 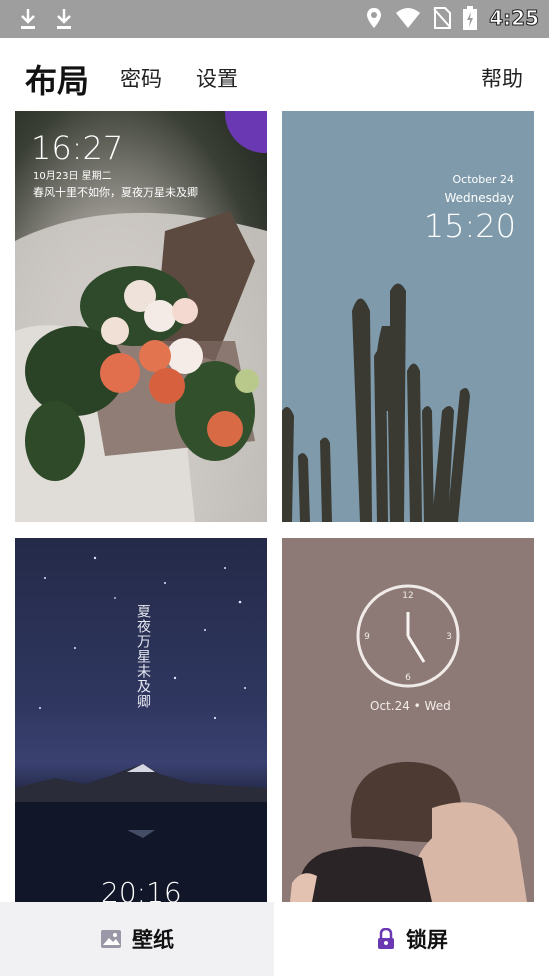 I want to click on card-time: 20:16, so click(x=141, y=889).